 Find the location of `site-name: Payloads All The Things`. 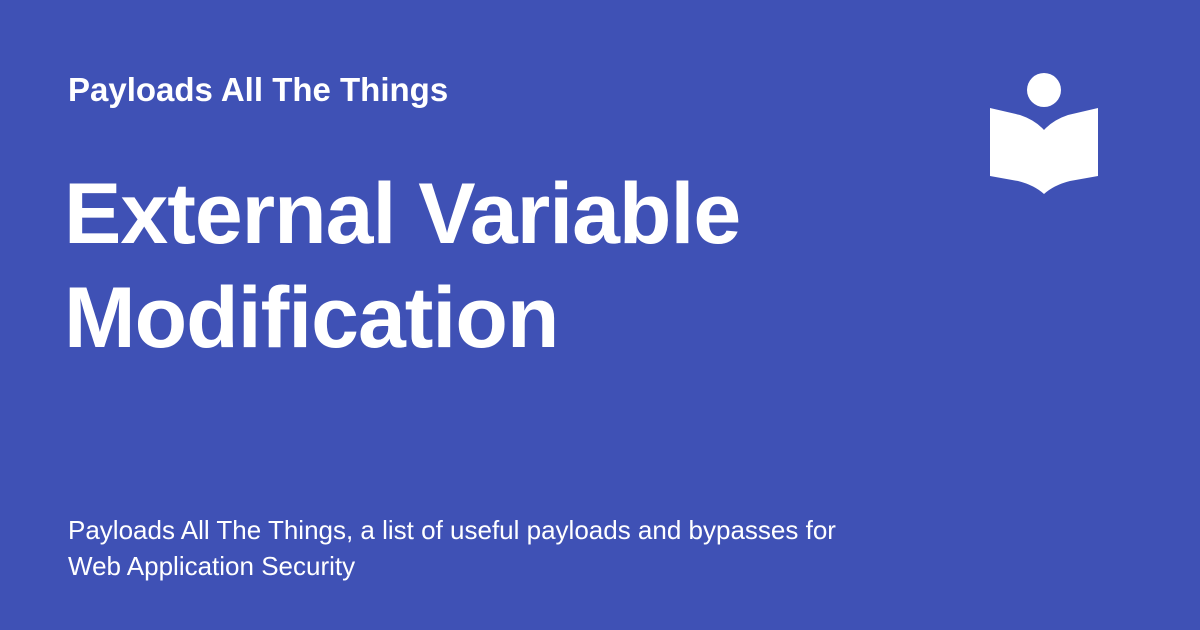

site-name: Payloads All The Things is located at coordinates (258, 89).